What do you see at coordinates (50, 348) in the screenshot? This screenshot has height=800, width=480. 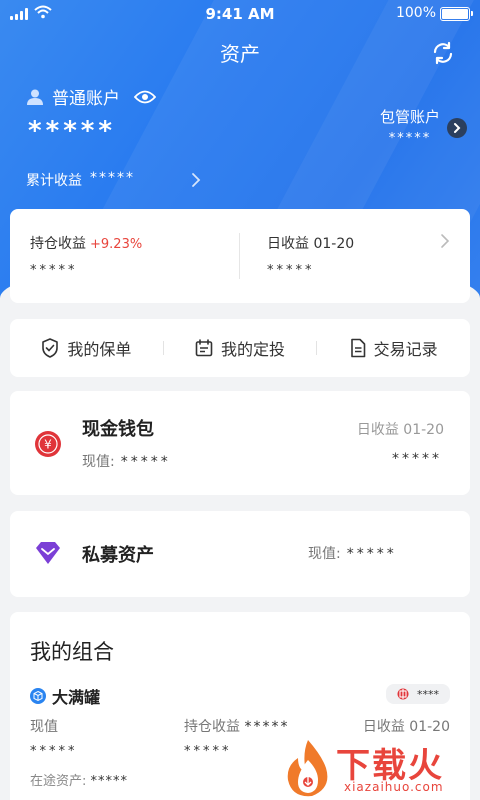 I see `shield-icon` at bounding box center [50, 348].